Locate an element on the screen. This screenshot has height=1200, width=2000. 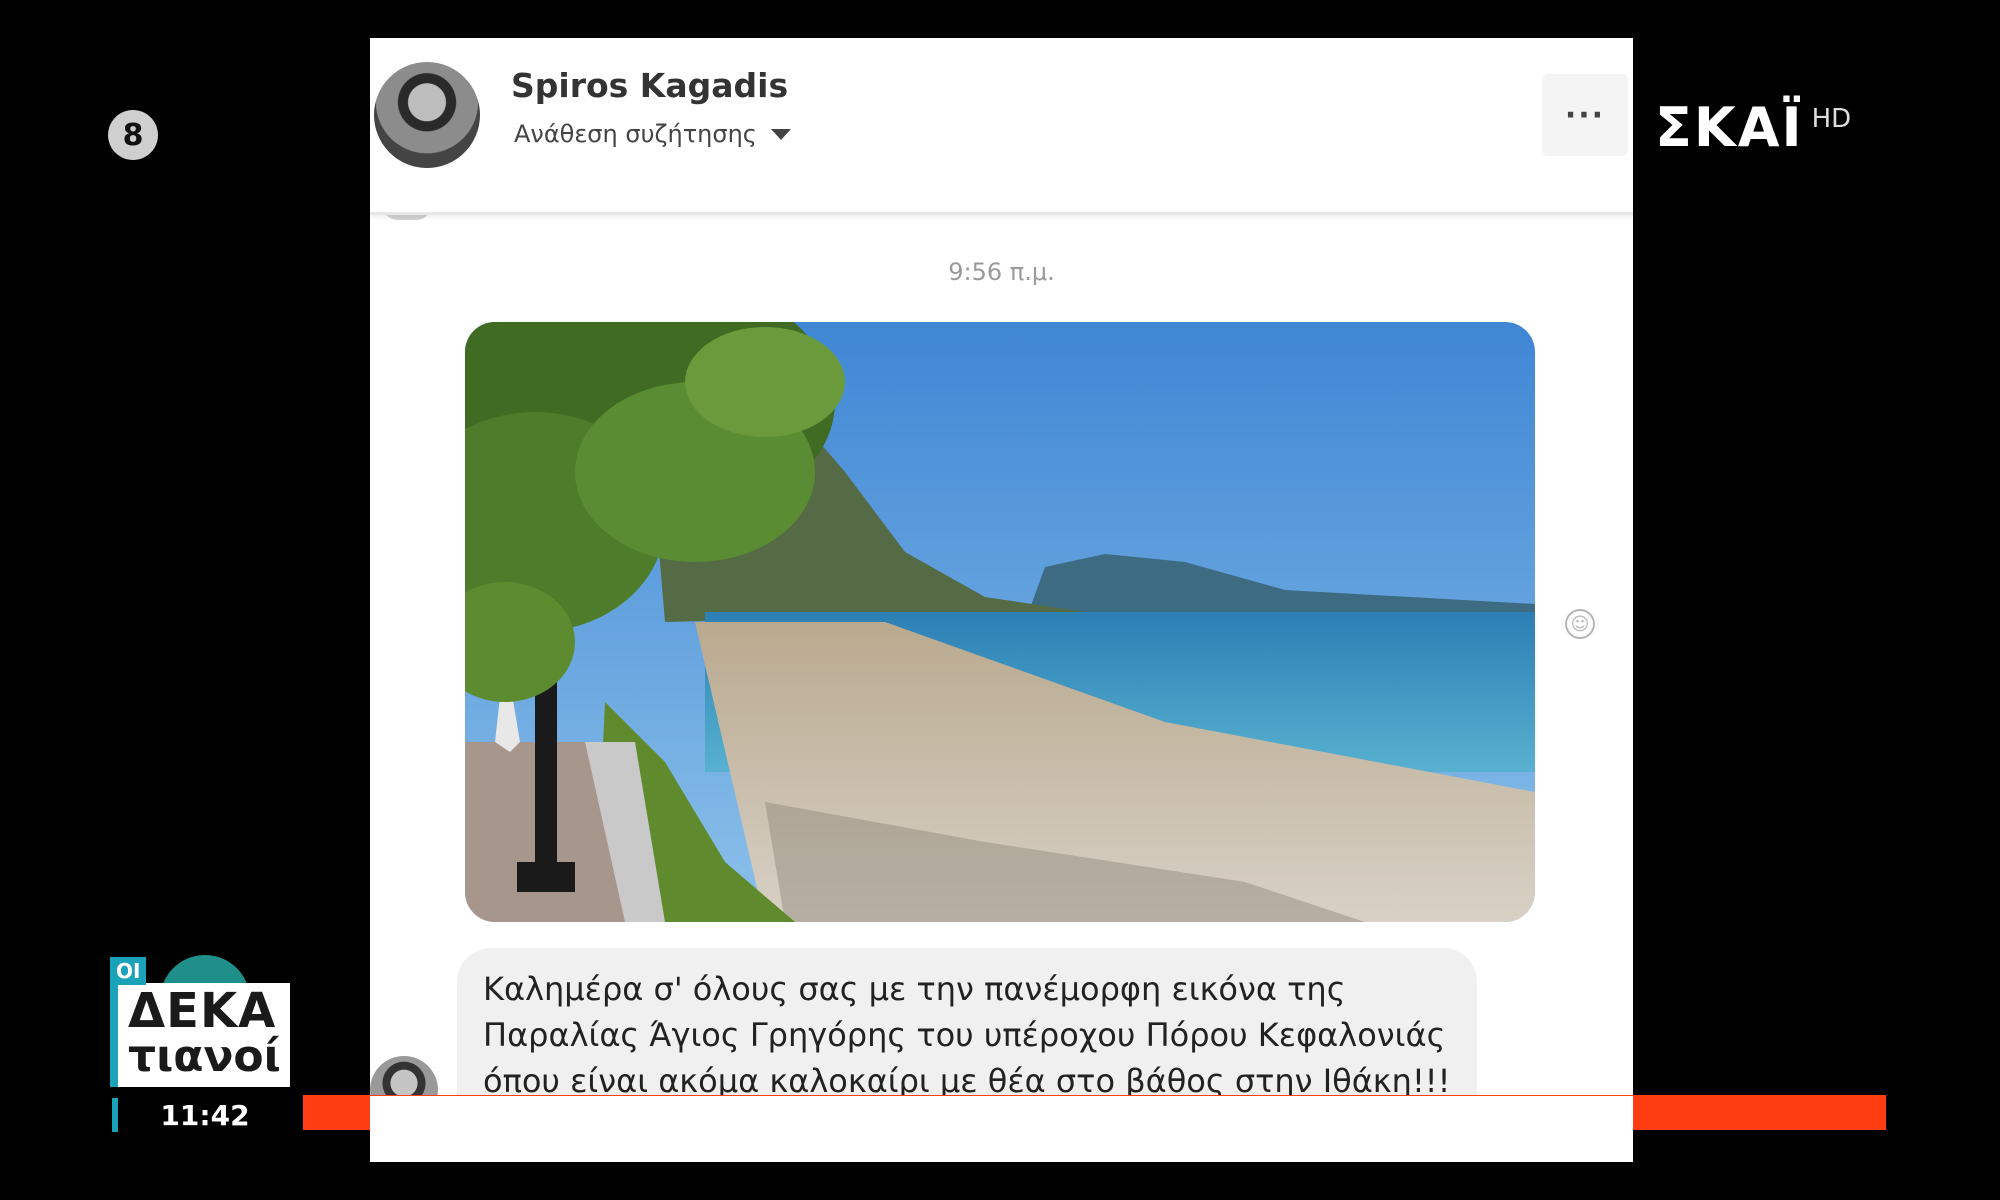
channel-logo: ΣΚΑΪ HD is located at coordinates (1753, 128).